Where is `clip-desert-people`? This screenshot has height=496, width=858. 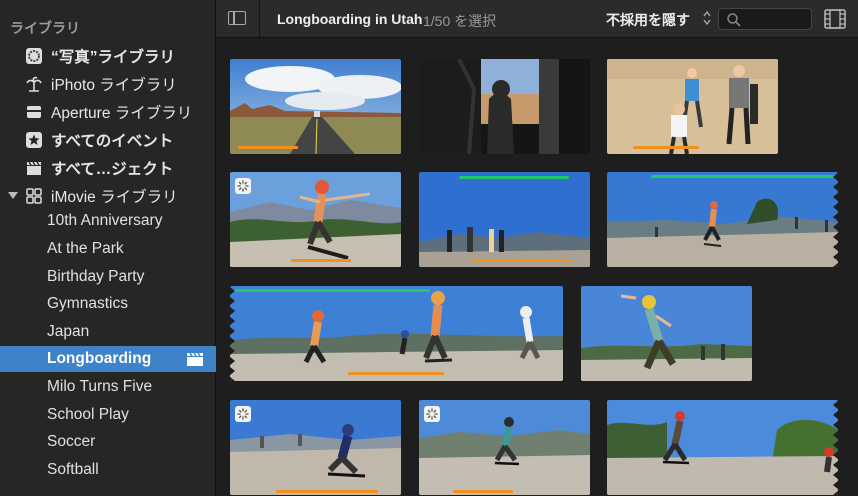
clip-desert-people is located at coordinates (692, 106).